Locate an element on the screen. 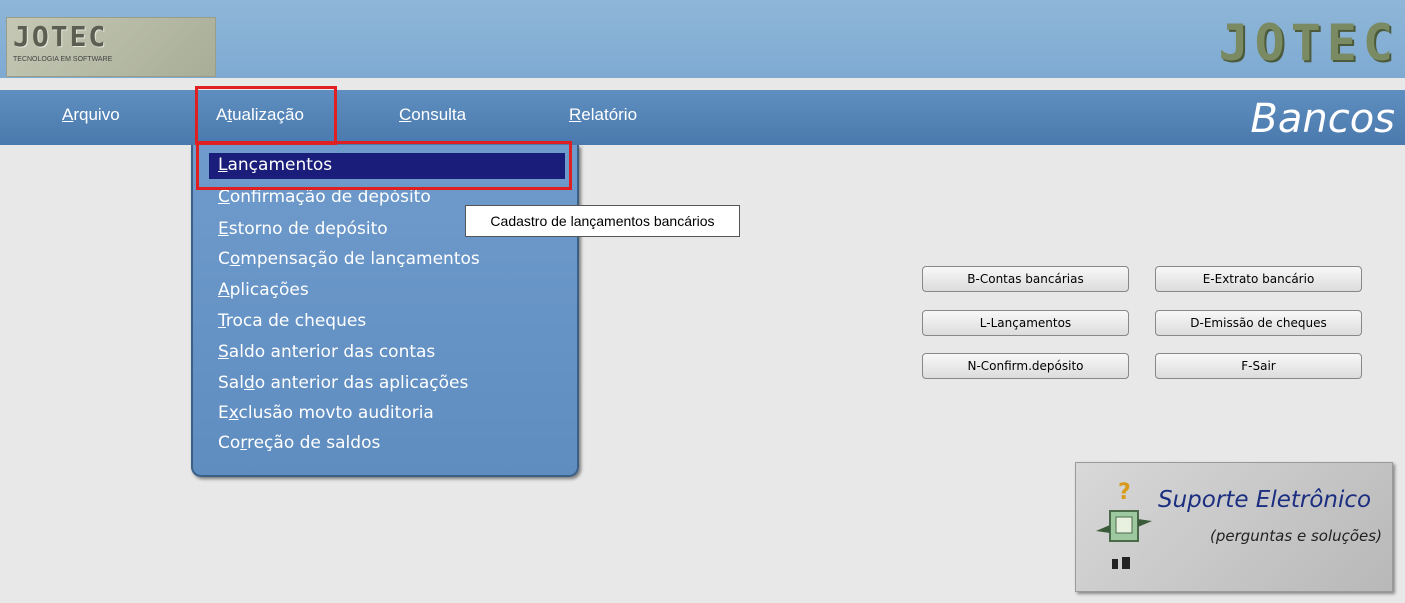 This screenshot has width=1405, height=603. item-label: plicações is located at coordinates (269, 290).